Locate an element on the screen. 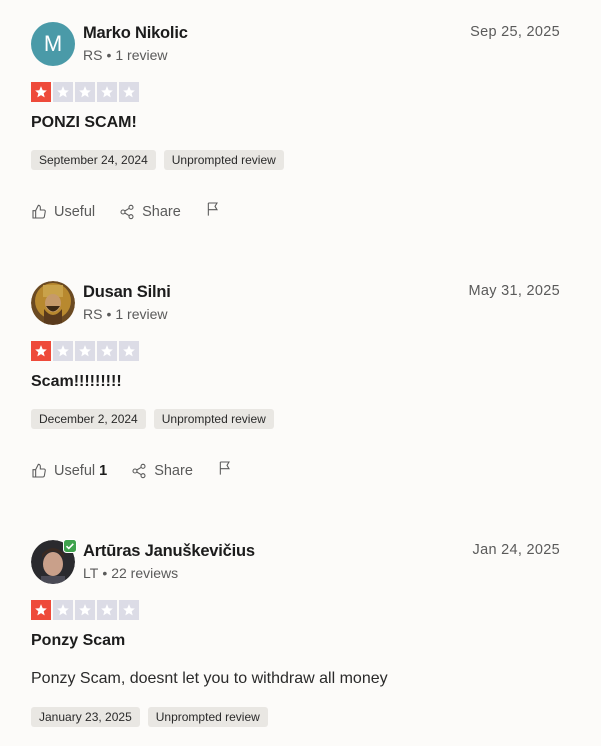  useful-button: Useful is located at coordinates (63, 212).